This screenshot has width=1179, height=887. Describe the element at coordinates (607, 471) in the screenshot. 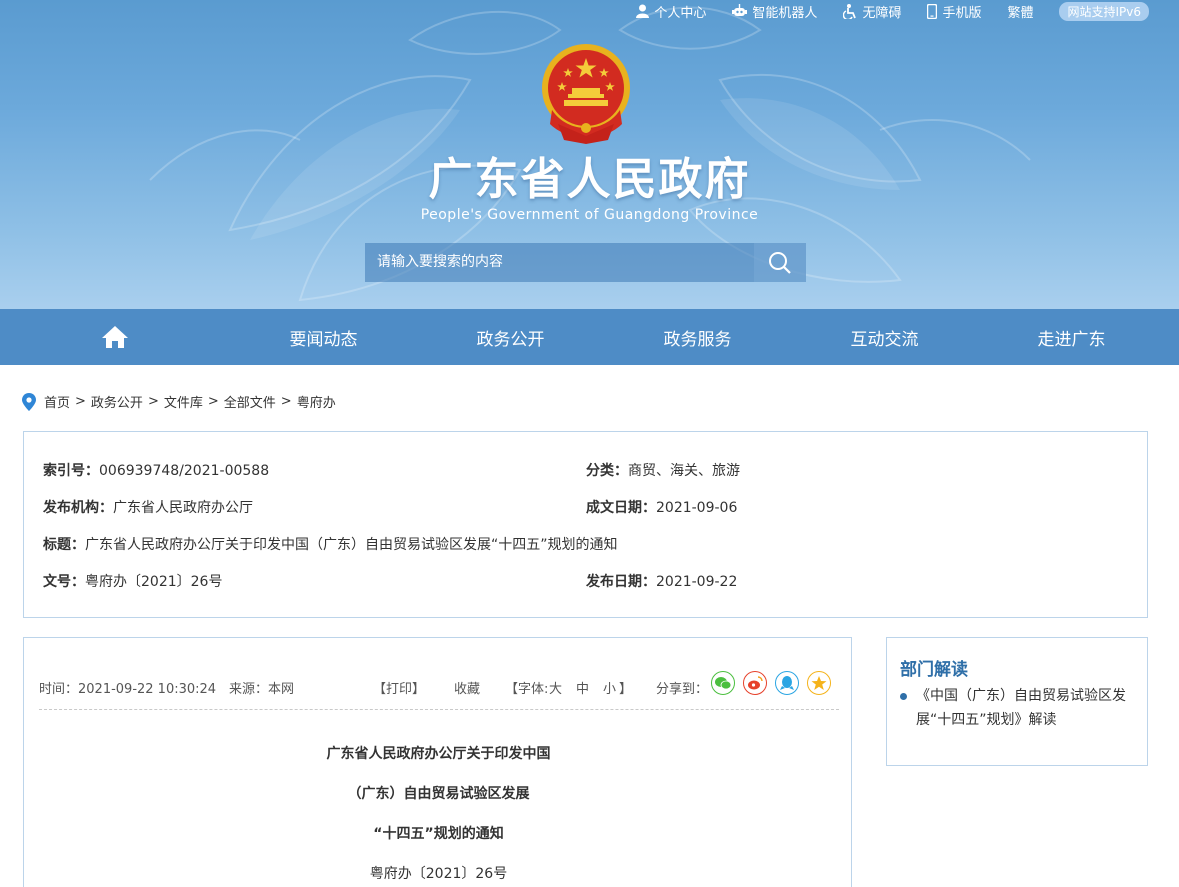

I see `category-label: 分类：` at that location.